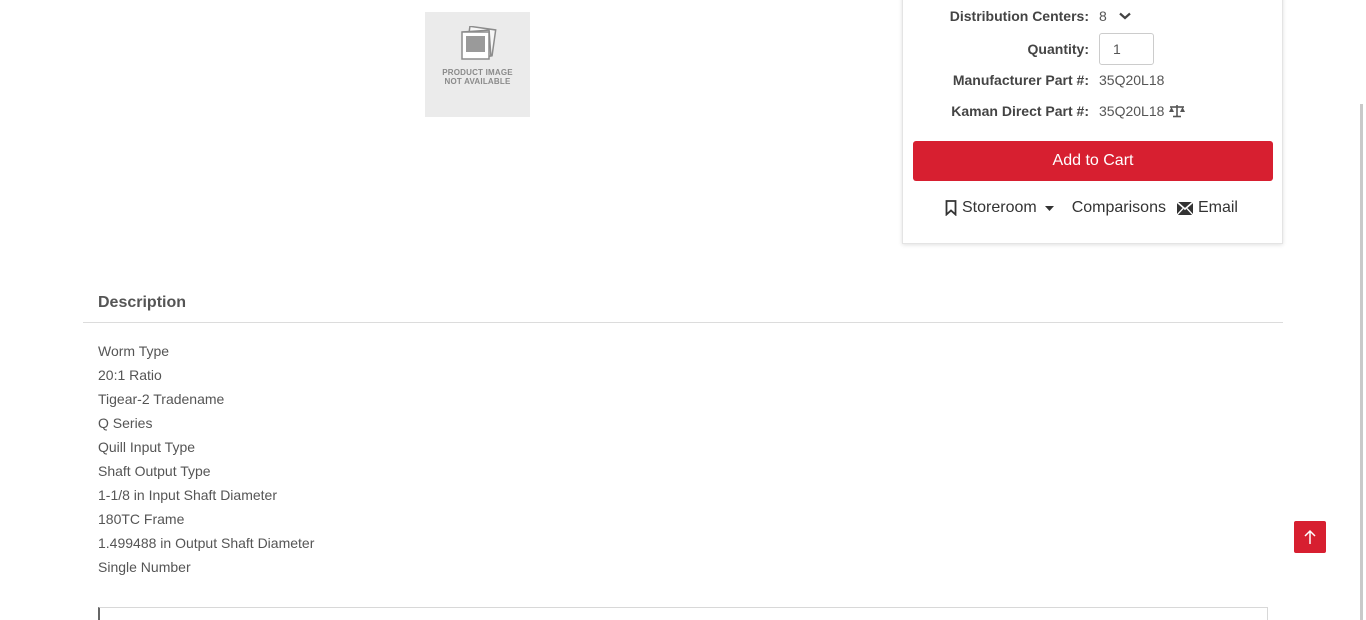 Image resolution: width=1366 pixels, height=620 pixels. What do you see at coordinates (683, 613) in the screenshot?
I see `bottom-section-box` at bounding box center [683, 613].